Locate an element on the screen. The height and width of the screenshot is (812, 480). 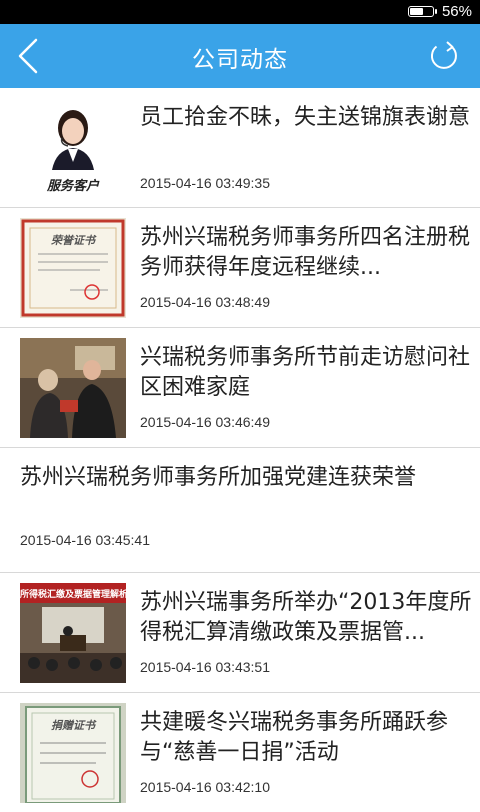
thumbnail-caption: 所得税汇缴及票据管理解析 is located at coordinates (73, 595).